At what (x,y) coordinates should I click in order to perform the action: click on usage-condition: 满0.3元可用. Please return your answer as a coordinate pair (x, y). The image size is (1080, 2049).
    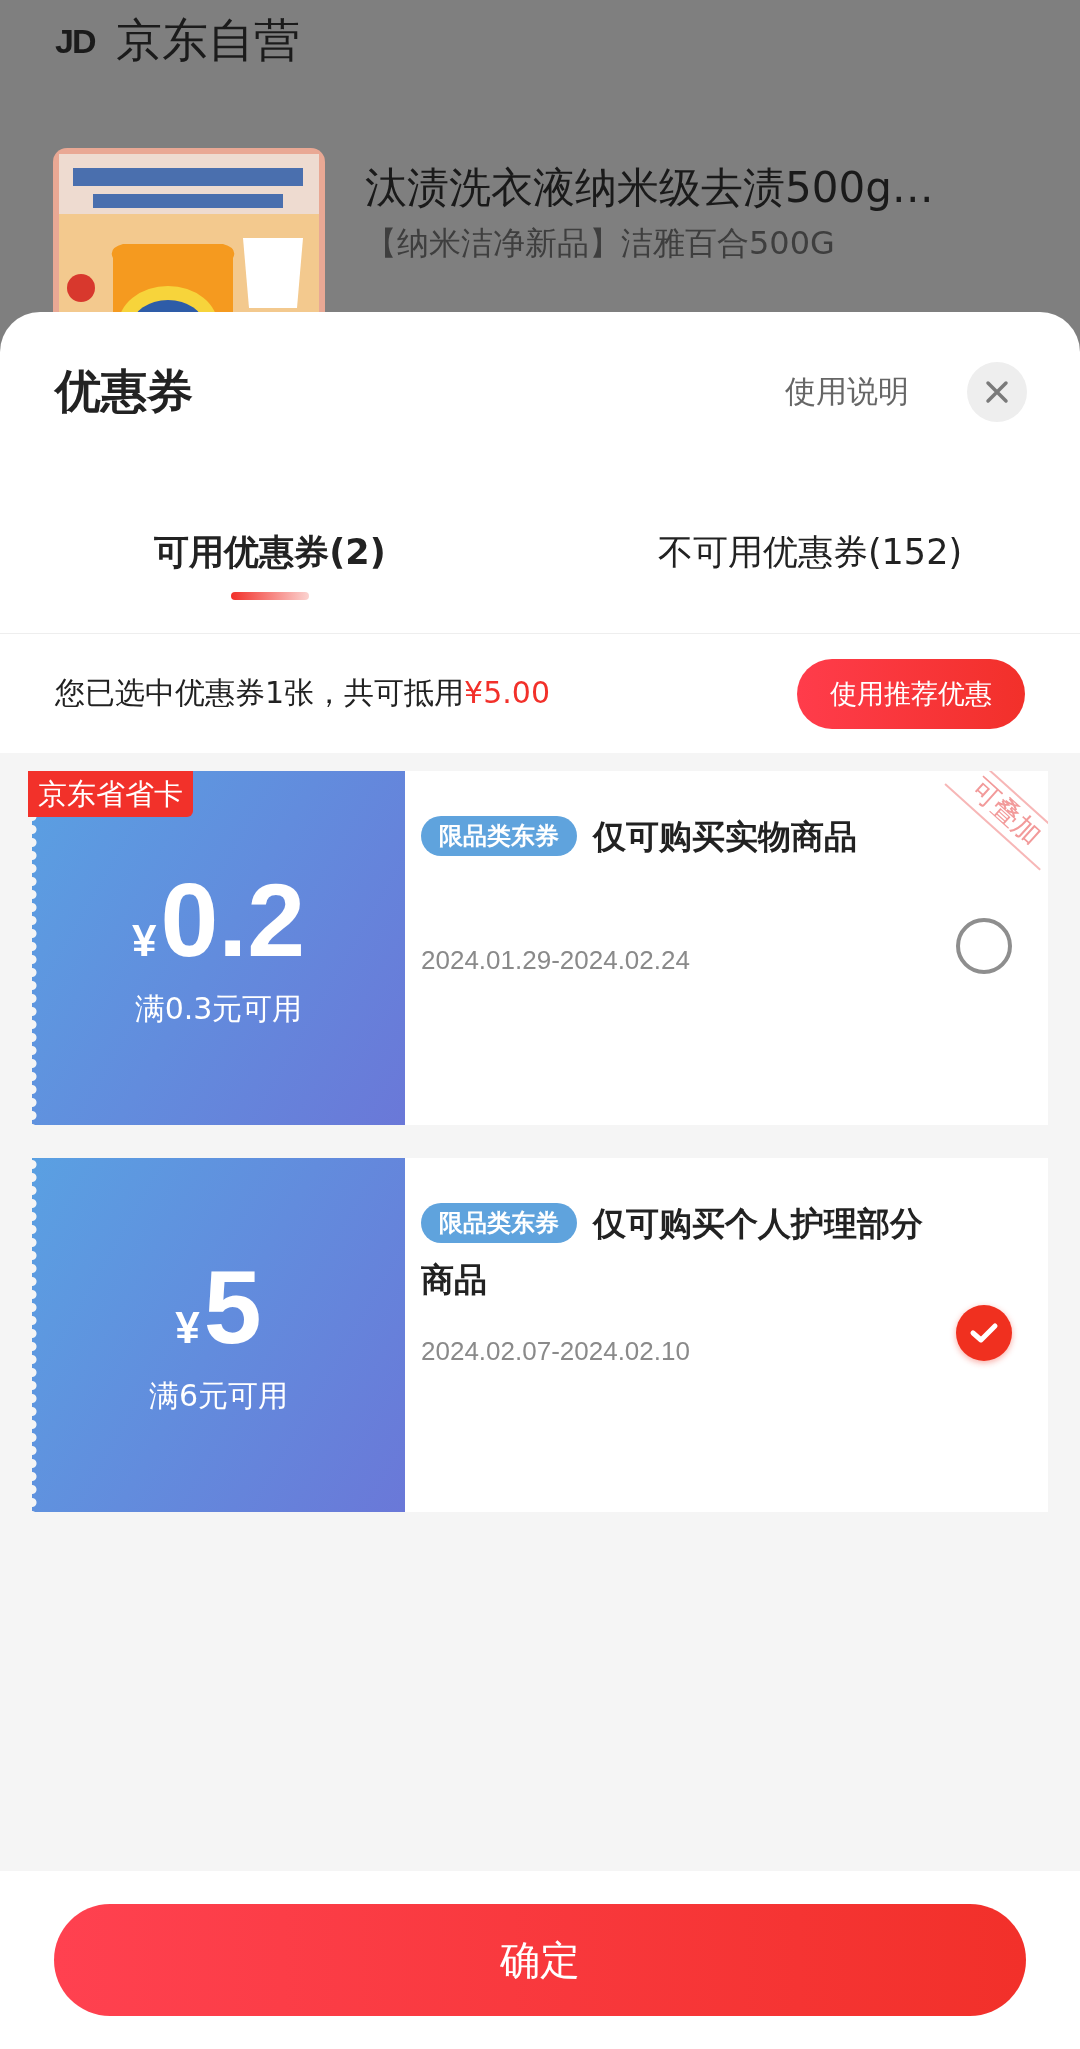
    Looking at the image, I should click on (218, 1009).